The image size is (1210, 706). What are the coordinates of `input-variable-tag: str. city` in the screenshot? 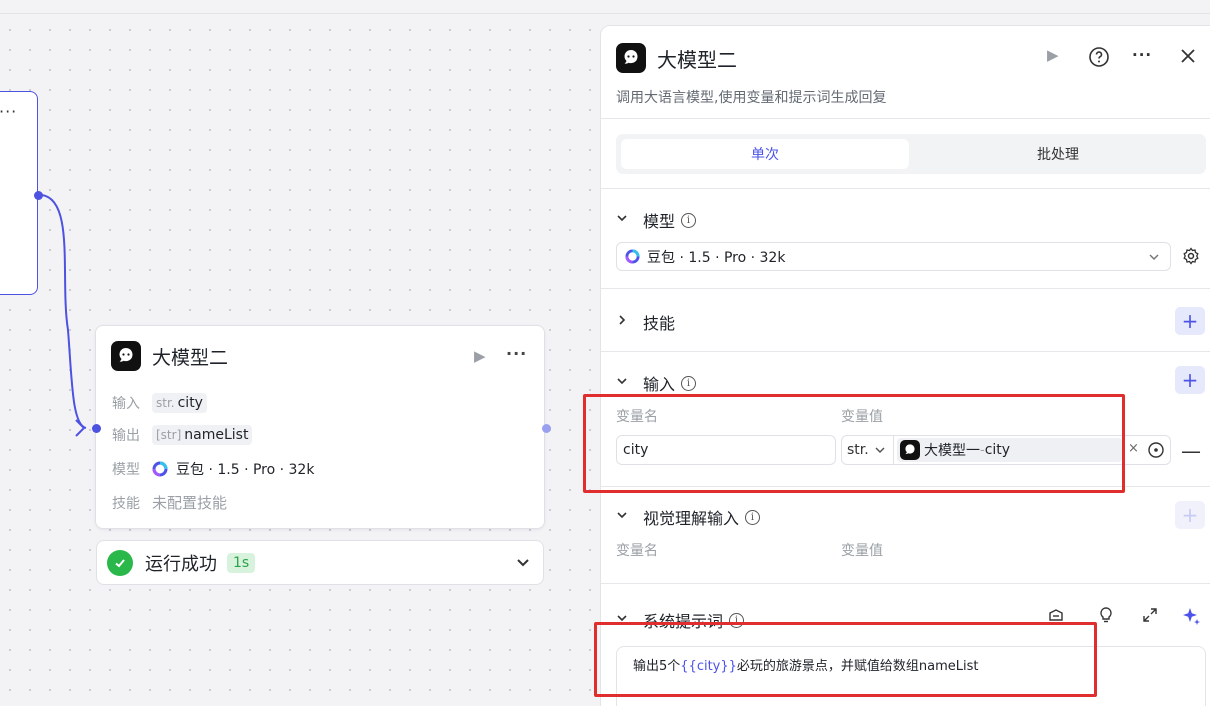 It's located at (179, 403).